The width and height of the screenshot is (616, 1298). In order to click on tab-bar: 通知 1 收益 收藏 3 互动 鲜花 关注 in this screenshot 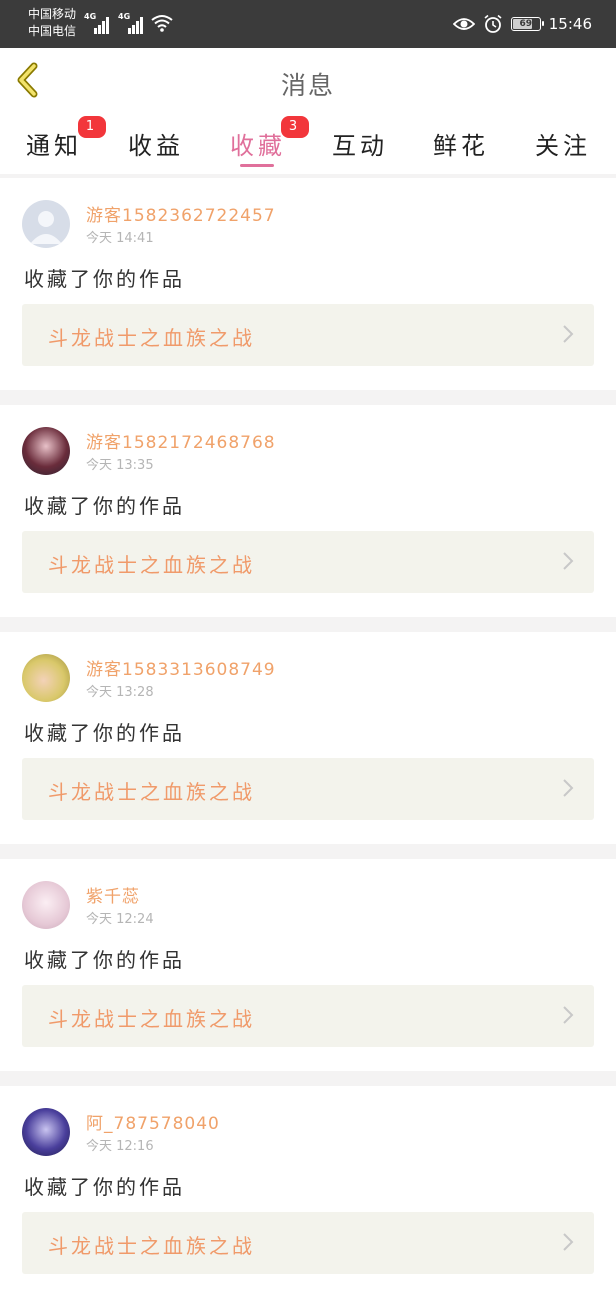, I will do `click(308, 143)`.